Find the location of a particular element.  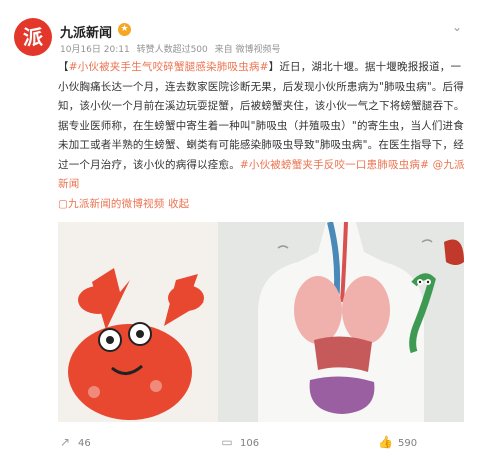

forward-count-label: 转赞人数超过500 is located at coordinates (172, 50).